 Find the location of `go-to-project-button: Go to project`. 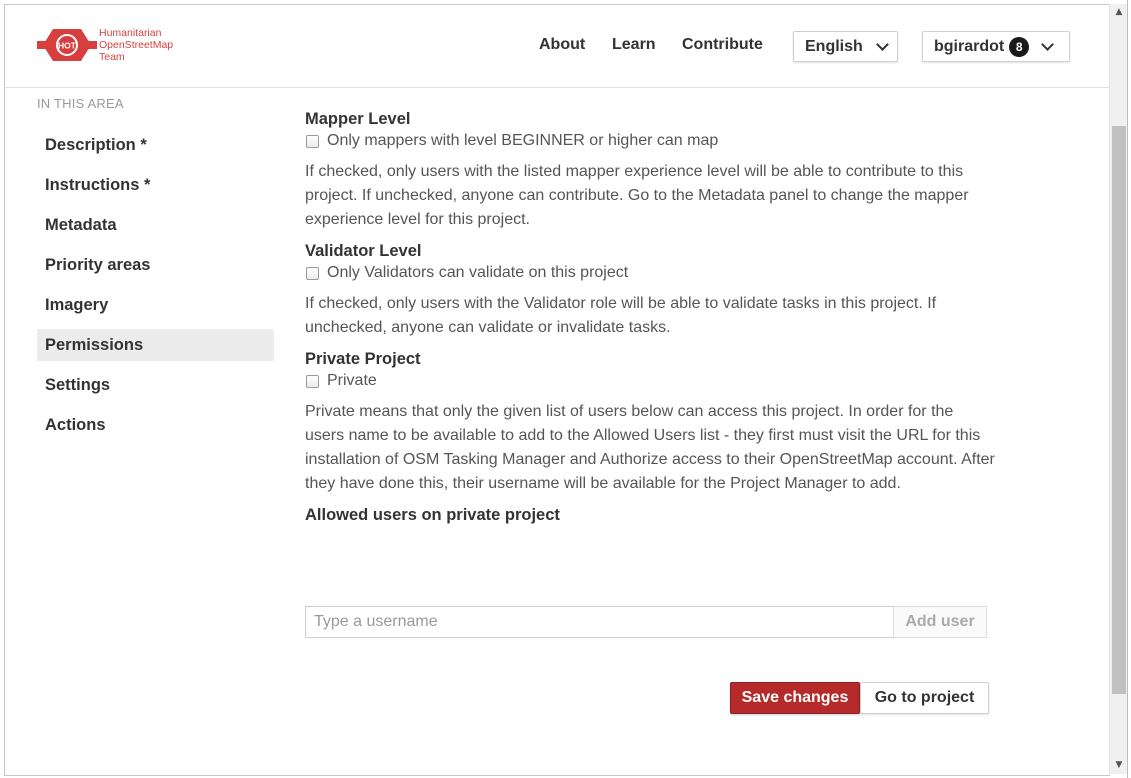

go-to-project-button: Go to project is located at coordinates (924, 698).